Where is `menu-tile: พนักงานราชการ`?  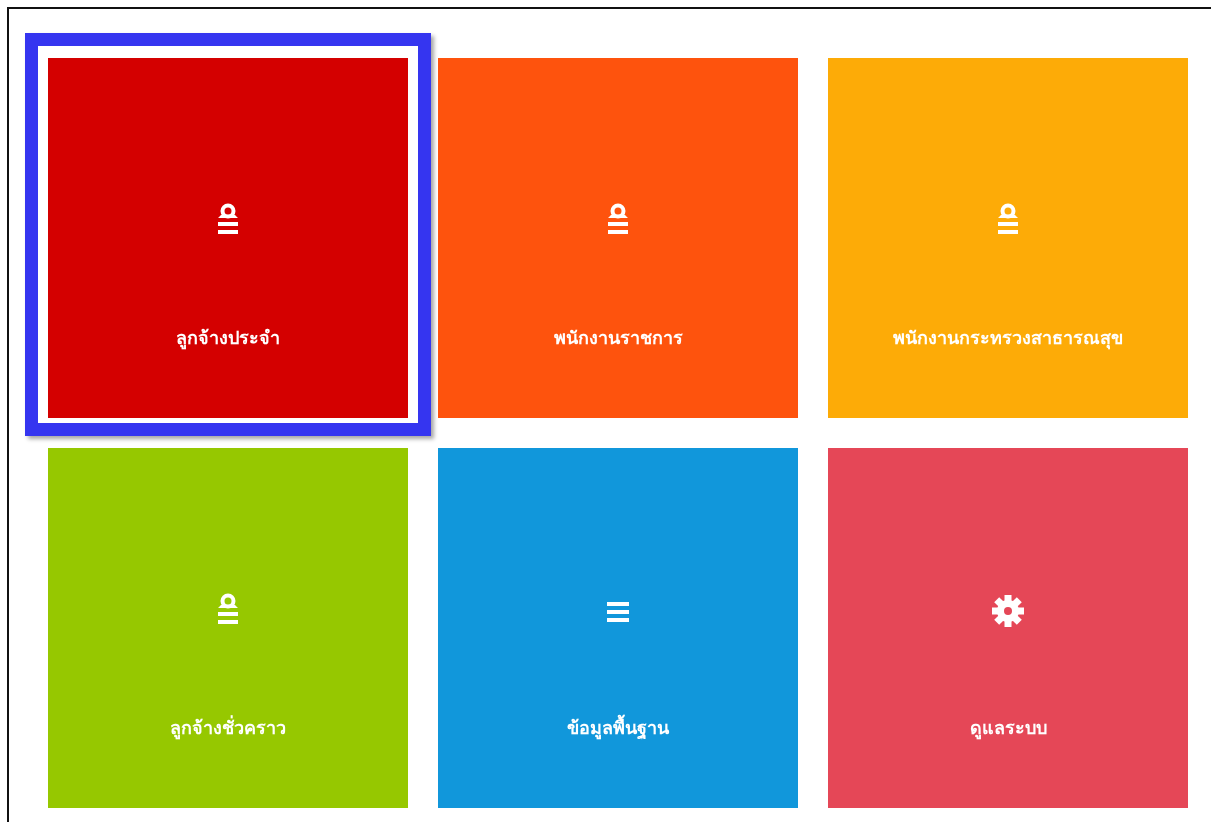 menu-tile: พนักงานราชการ is located at coordinates (618, 238).